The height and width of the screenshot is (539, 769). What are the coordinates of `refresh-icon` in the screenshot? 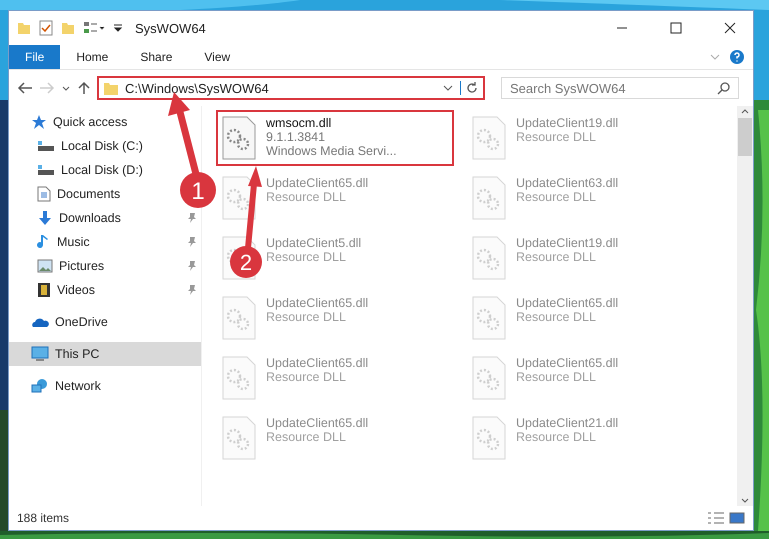 It's located at (469, 88).